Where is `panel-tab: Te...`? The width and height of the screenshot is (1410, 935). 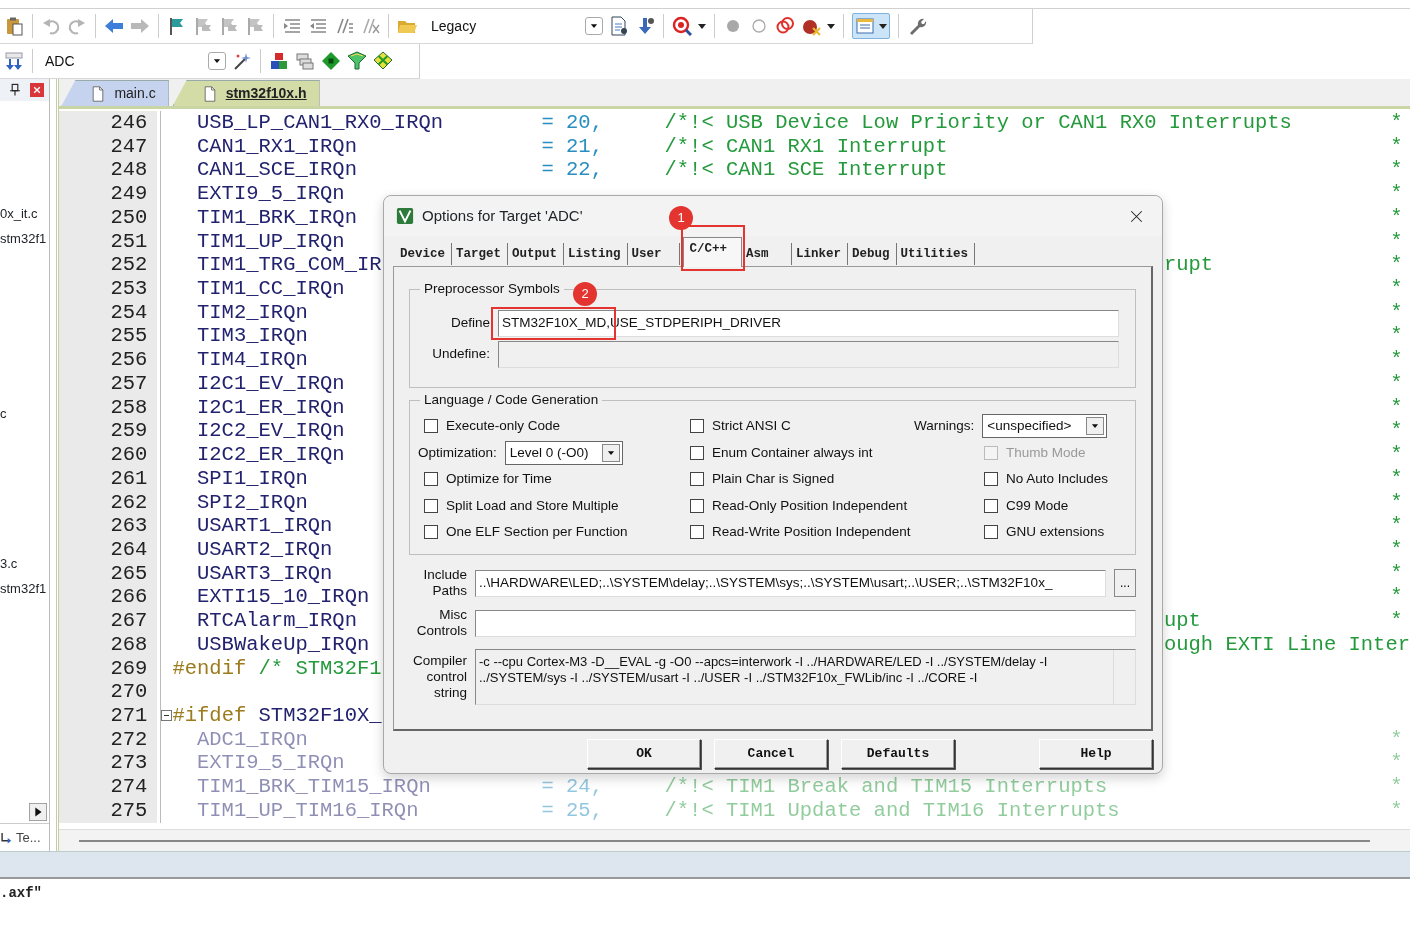 panel-tab: Te... is located at coordinates (28, 837).